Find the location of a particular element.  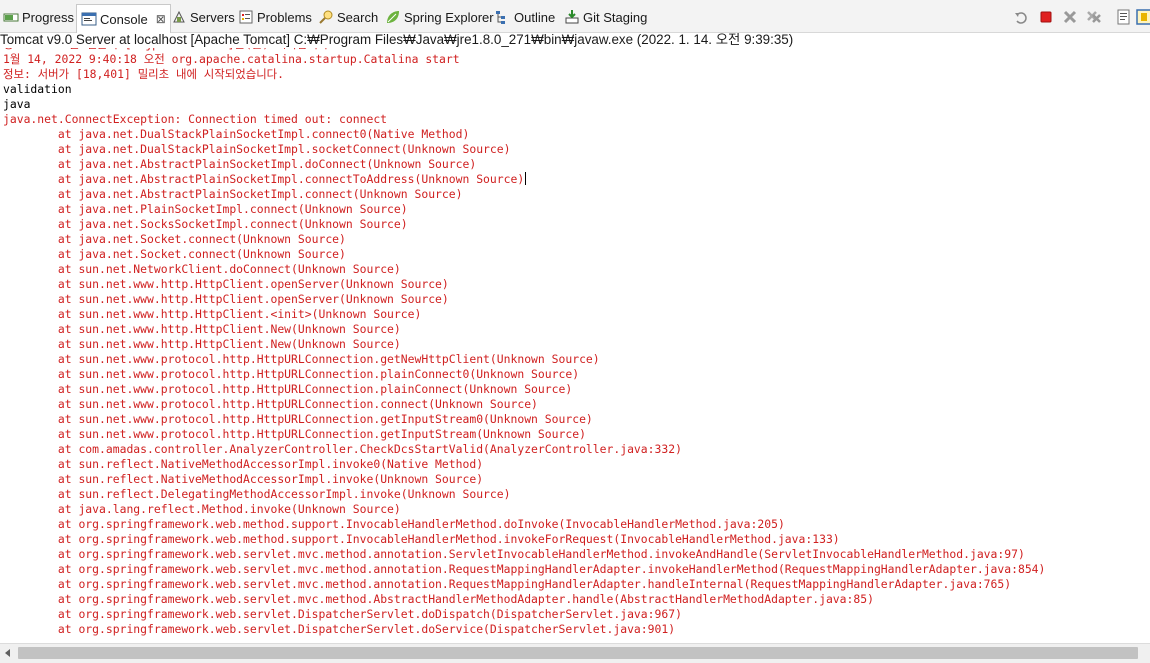

console-icon is located at coordinates (89, 19).